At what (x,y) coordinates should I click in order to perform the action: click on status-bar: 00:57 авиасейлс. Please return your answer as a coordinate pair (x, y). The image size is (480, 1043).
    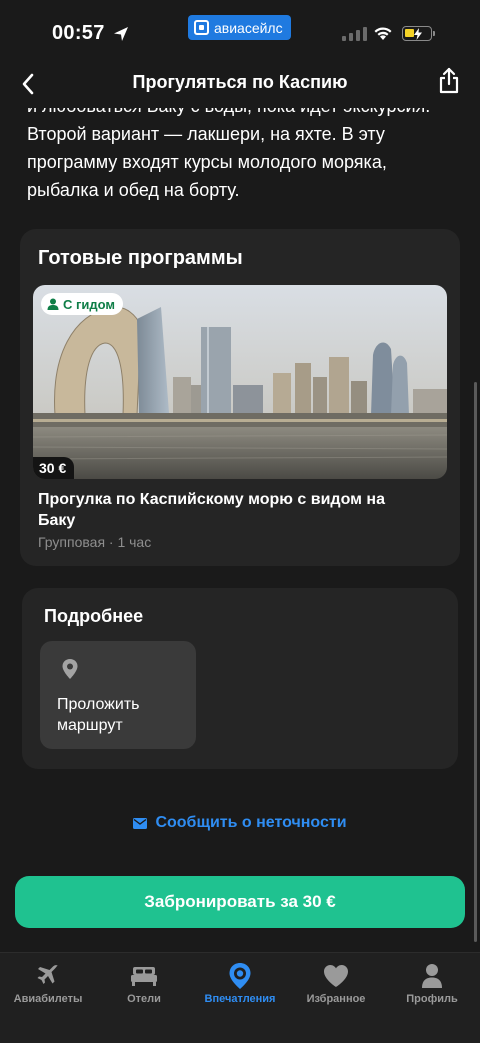
    Looking at the image, I should click on (240, 32).